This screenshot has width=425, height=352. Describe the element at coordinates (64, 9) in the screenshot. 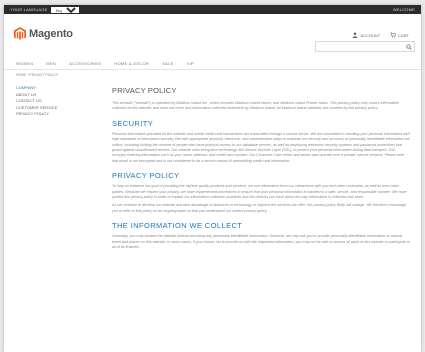

I see `language-select: English` at that location.